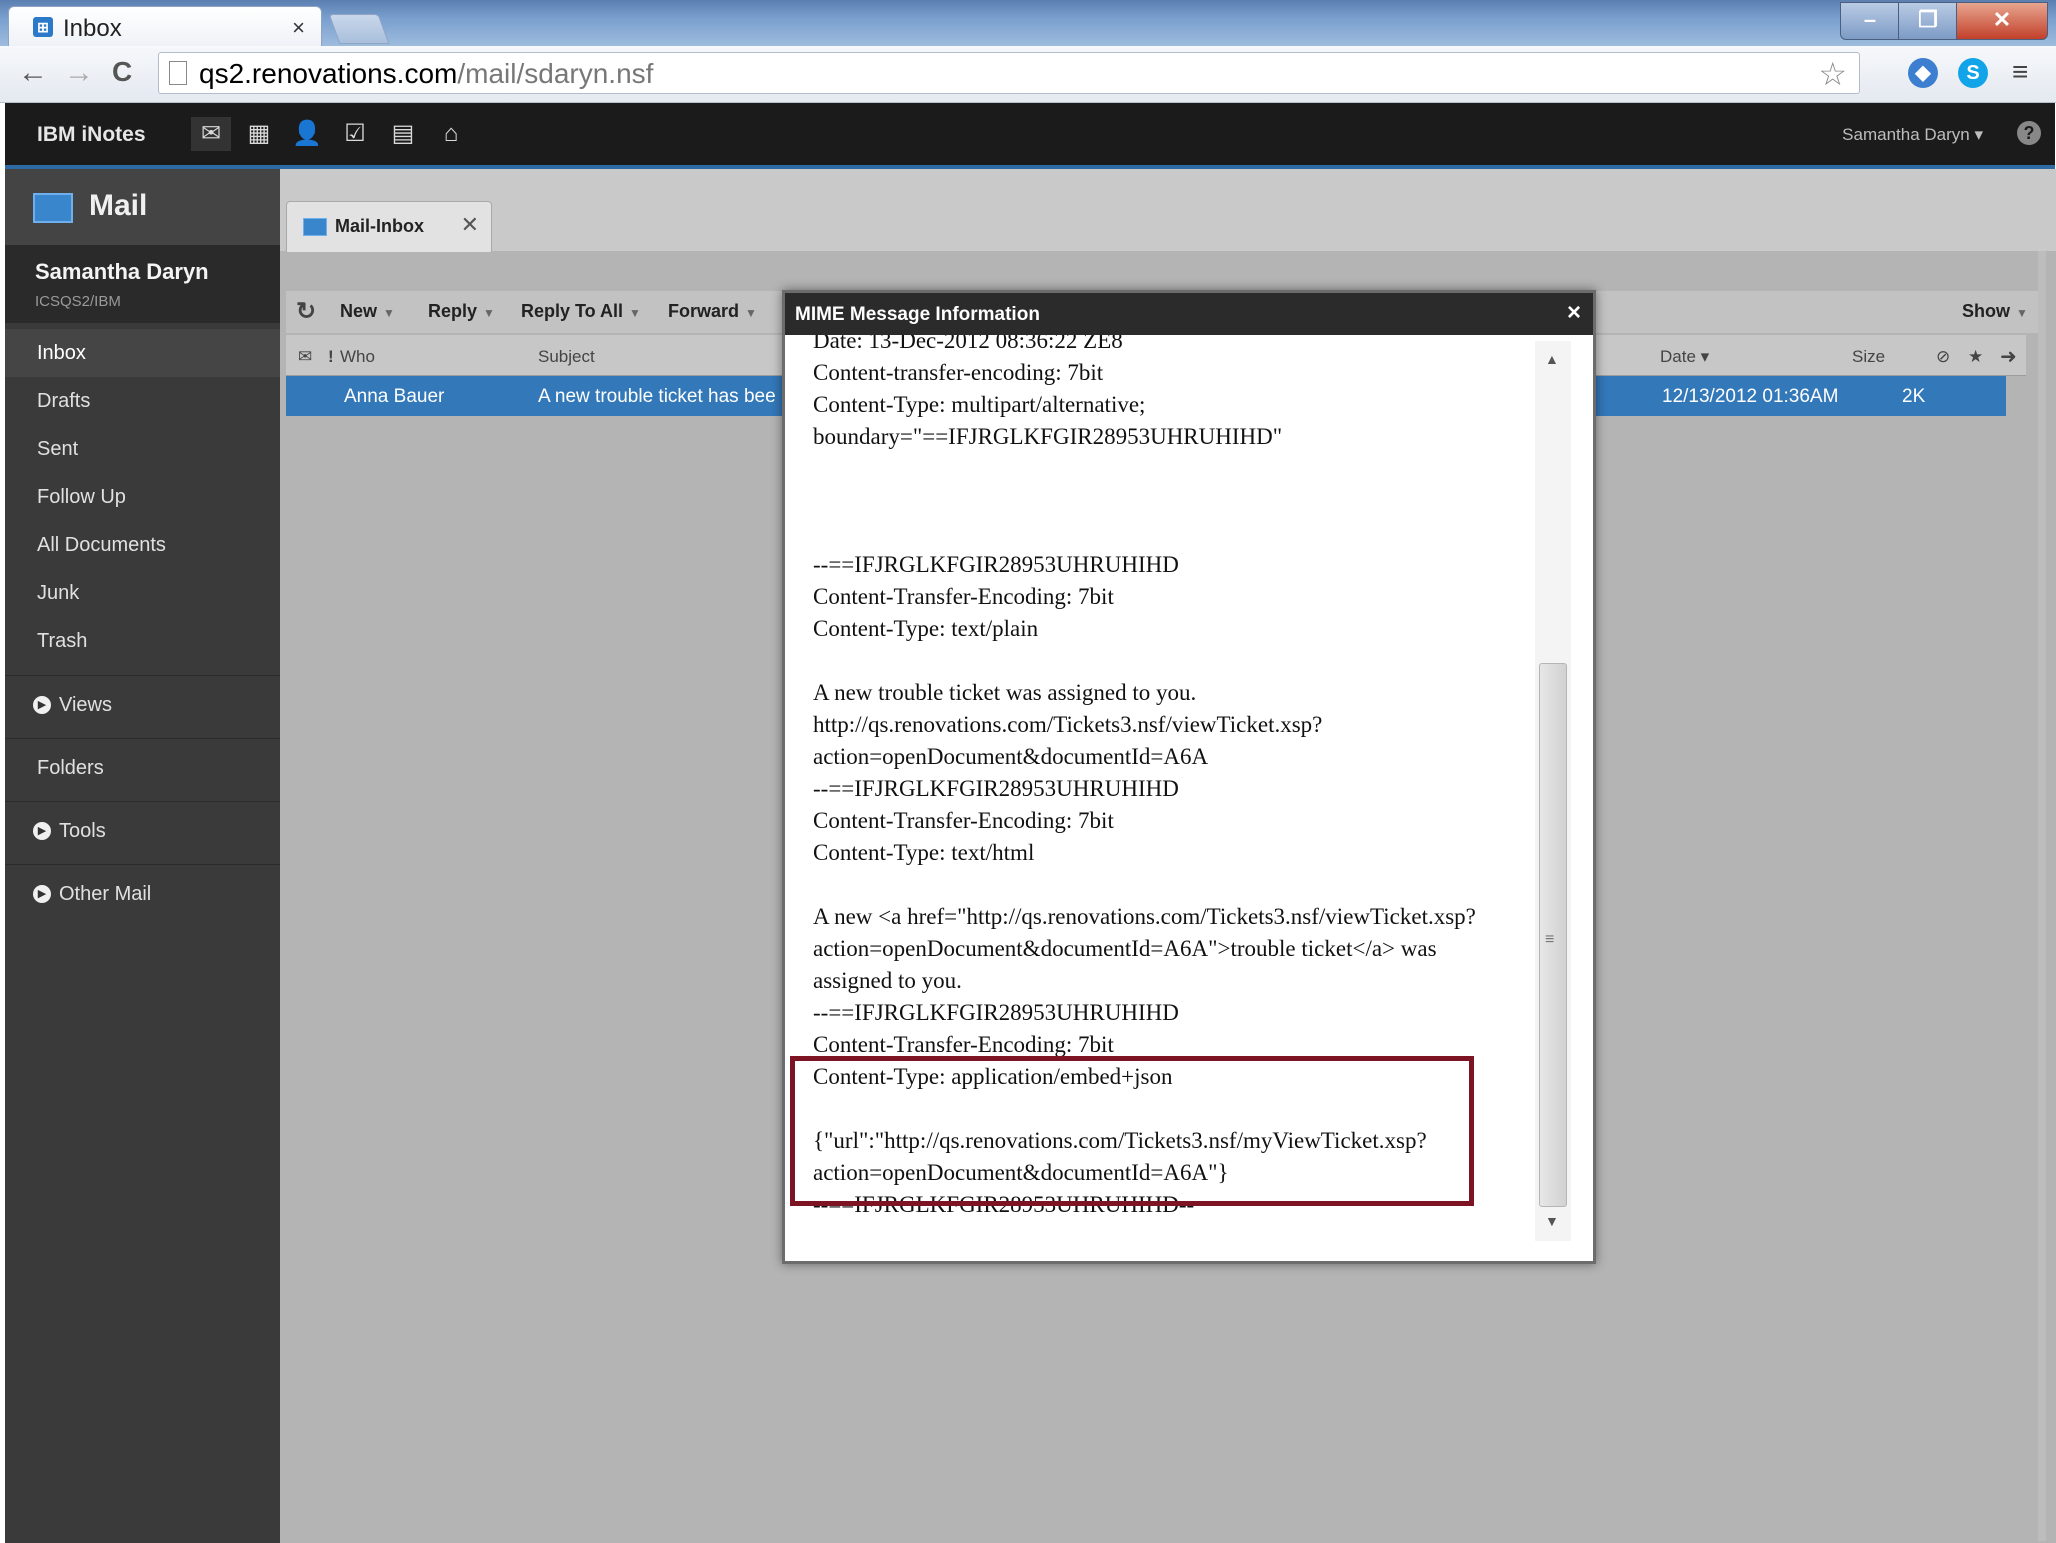 This screenshot has width=2056, height=1543. I want to click on browser-tabstrip: ⊞ Inbox × – ❐ ✕, so click(1028, 23).